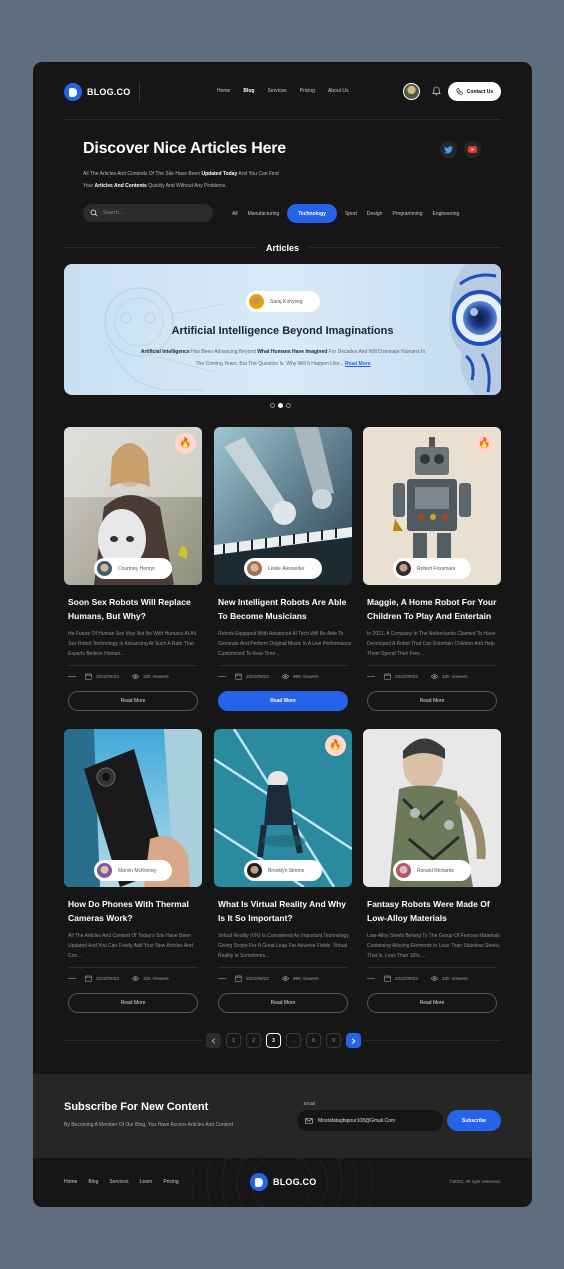  Describe the element at coordinates (248, 91) in the screenshot. I see `menu-item-blog: Blog` at that location.